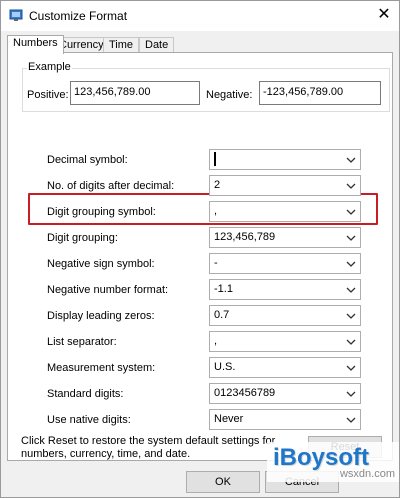 The image size is (400, 498). What do you see at coordinates (285, 289) in the screenshot?
I see `negative-number-format-select: -1.1` at bounding box center [285, 289].